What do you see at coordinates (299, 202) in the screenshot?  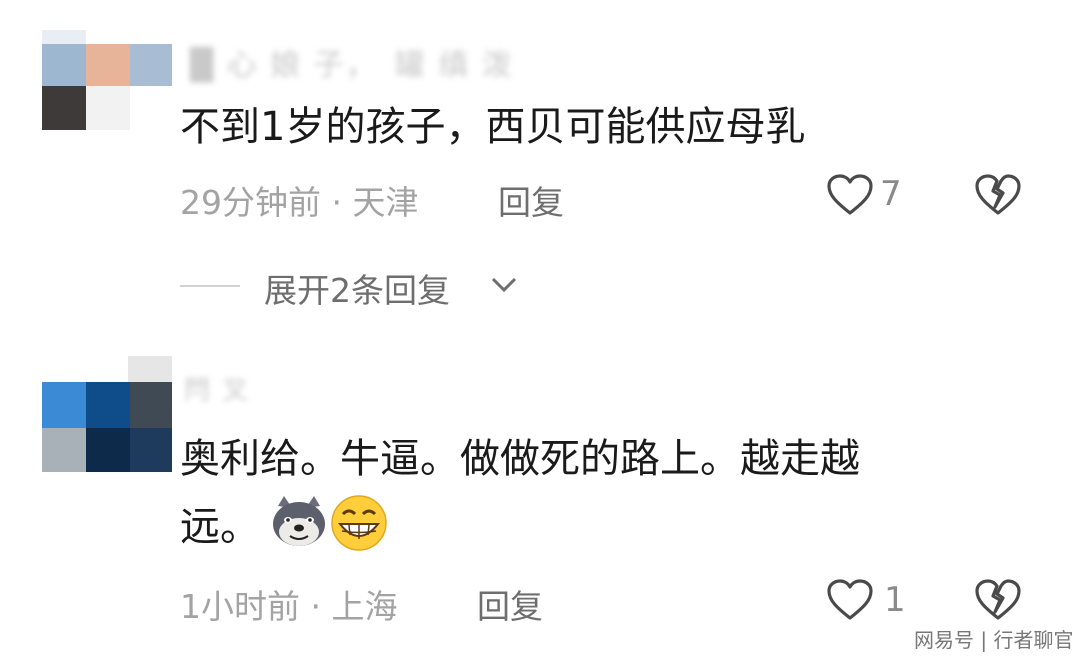 I see `comment-meta: 29分钟前 · 天津` at bounding box center [299, 202].